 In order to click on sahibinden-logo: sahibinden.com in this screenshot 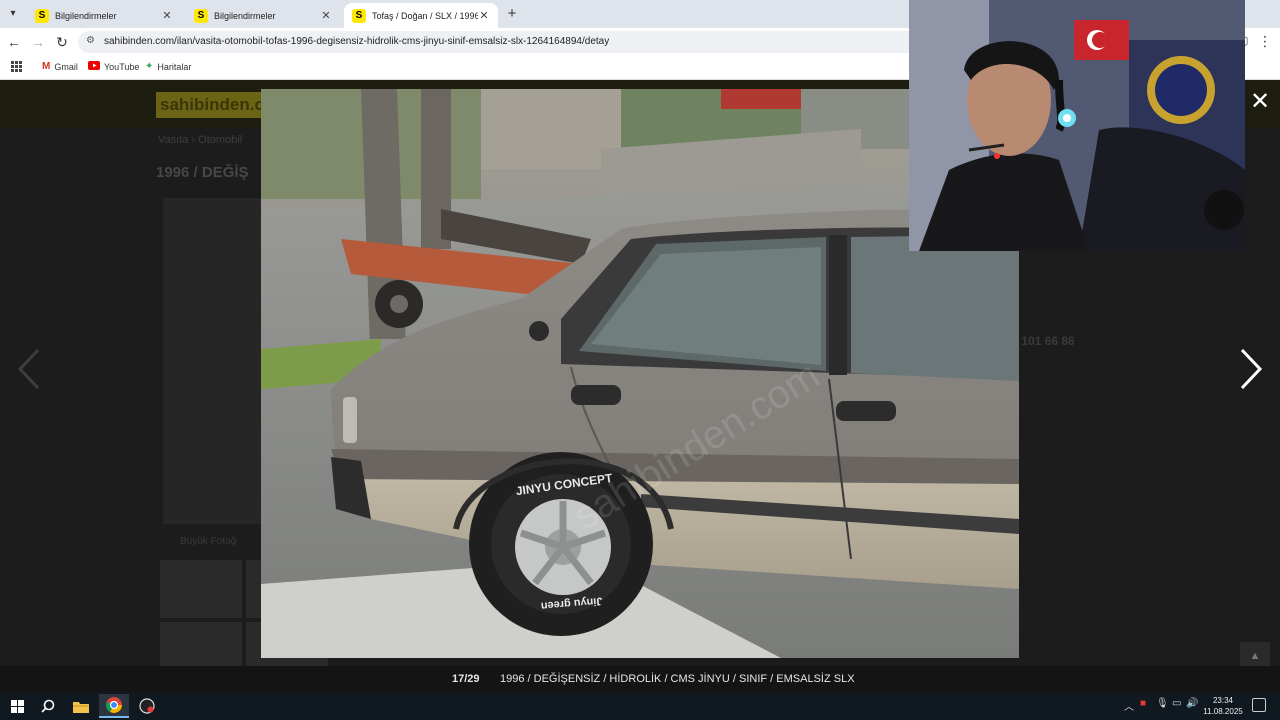, I will do `click(222, 105)`.